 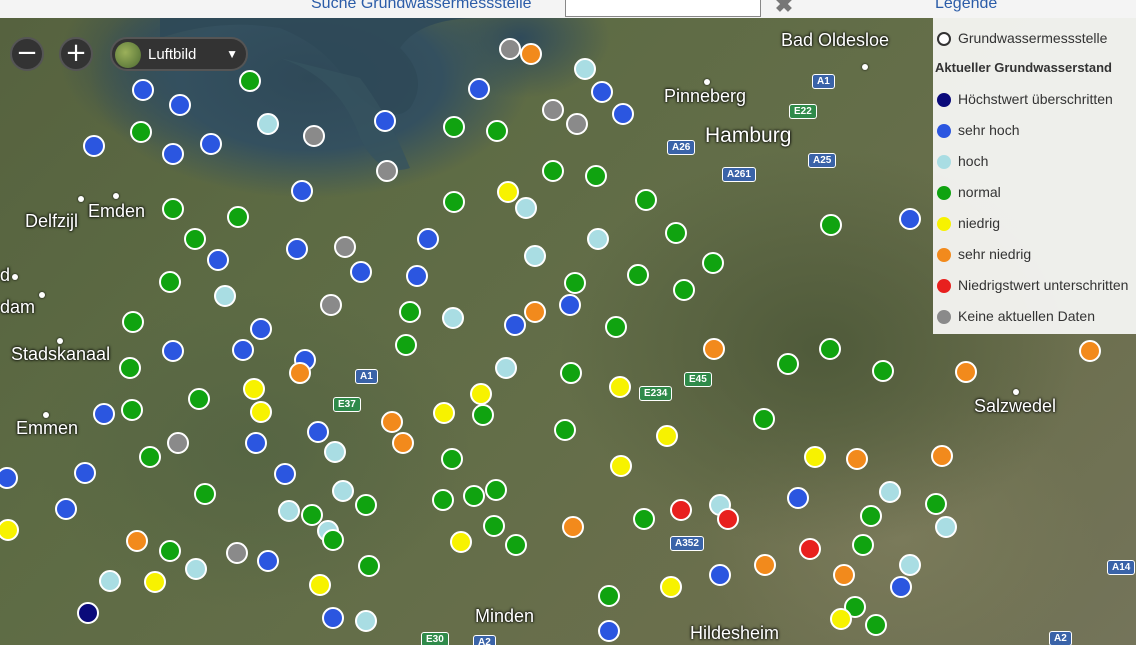 What do you see at coordinates (810, 549) in the screenshot?
I see `station-marker-niedrigst` at bounding box center [810, 549].